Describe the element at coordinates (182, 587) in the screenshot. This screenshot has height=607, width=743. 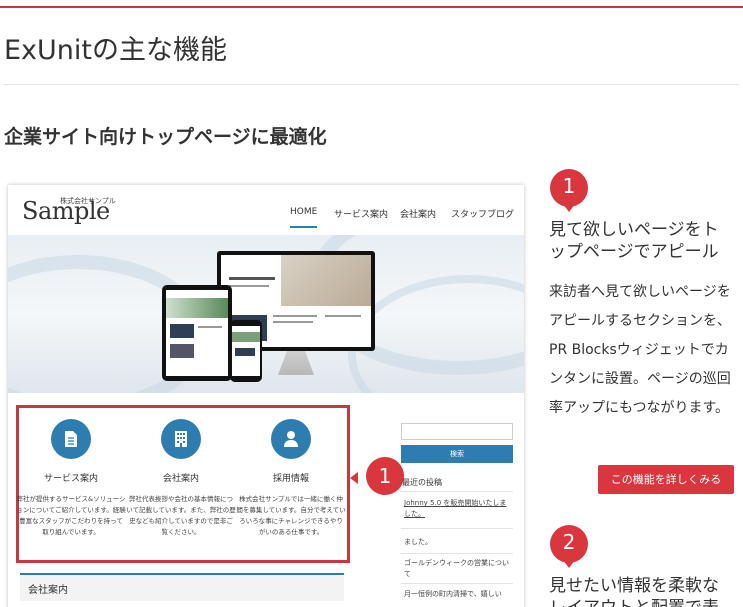
I see `preview-company-heading: 会社案内` at that location.